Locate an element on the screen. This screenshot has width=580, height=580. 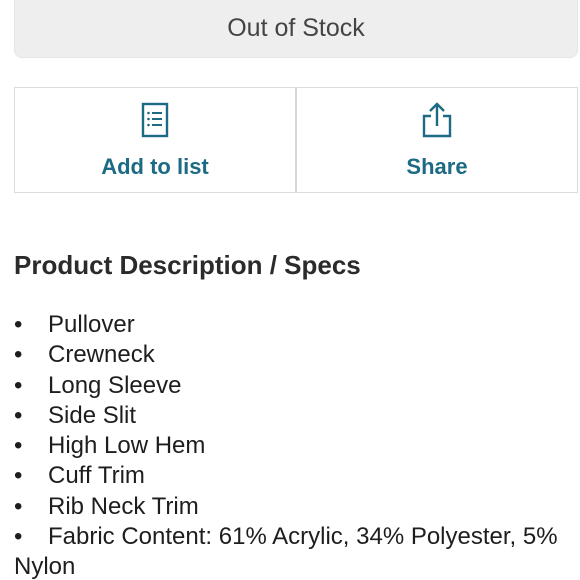
list-item: • Rib Neck Trim is located at coordinates (297, 507).